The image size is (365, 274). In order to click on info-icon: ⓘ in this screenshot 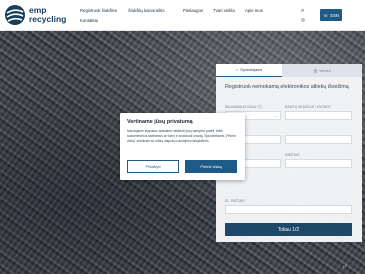, I will do `click(260, 107)`.